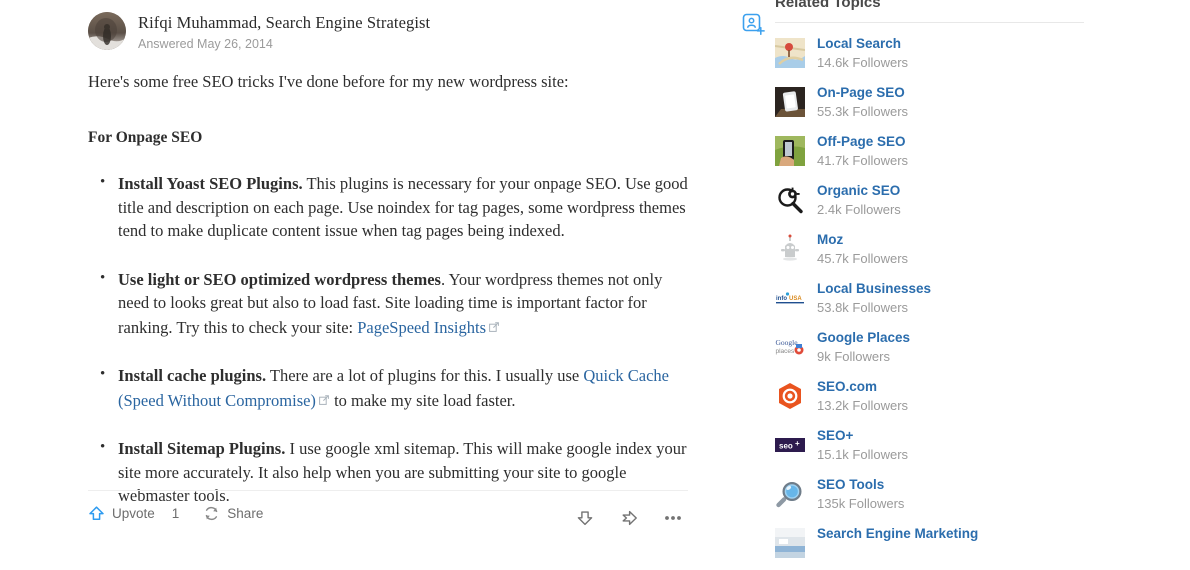 The width and height of the screenshot is (1190, 570). I want to click on topic-name: SEO Tools, so click(860, 485).